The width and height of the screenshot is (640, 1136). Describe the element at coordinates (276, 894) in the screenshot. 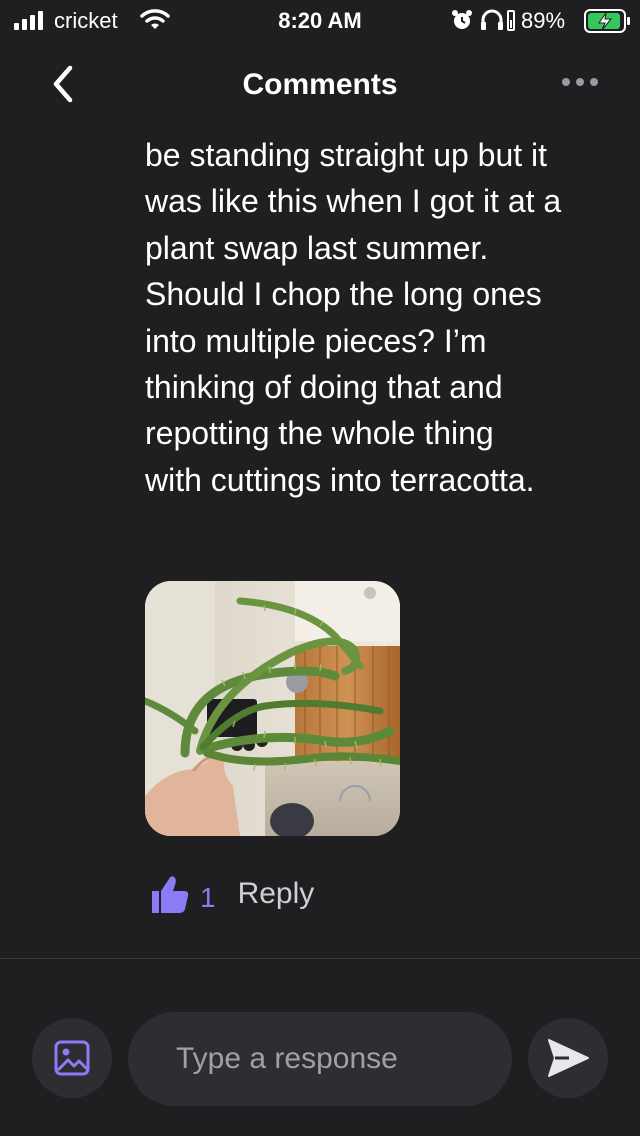

I see `reply-button: Reply` at that location.